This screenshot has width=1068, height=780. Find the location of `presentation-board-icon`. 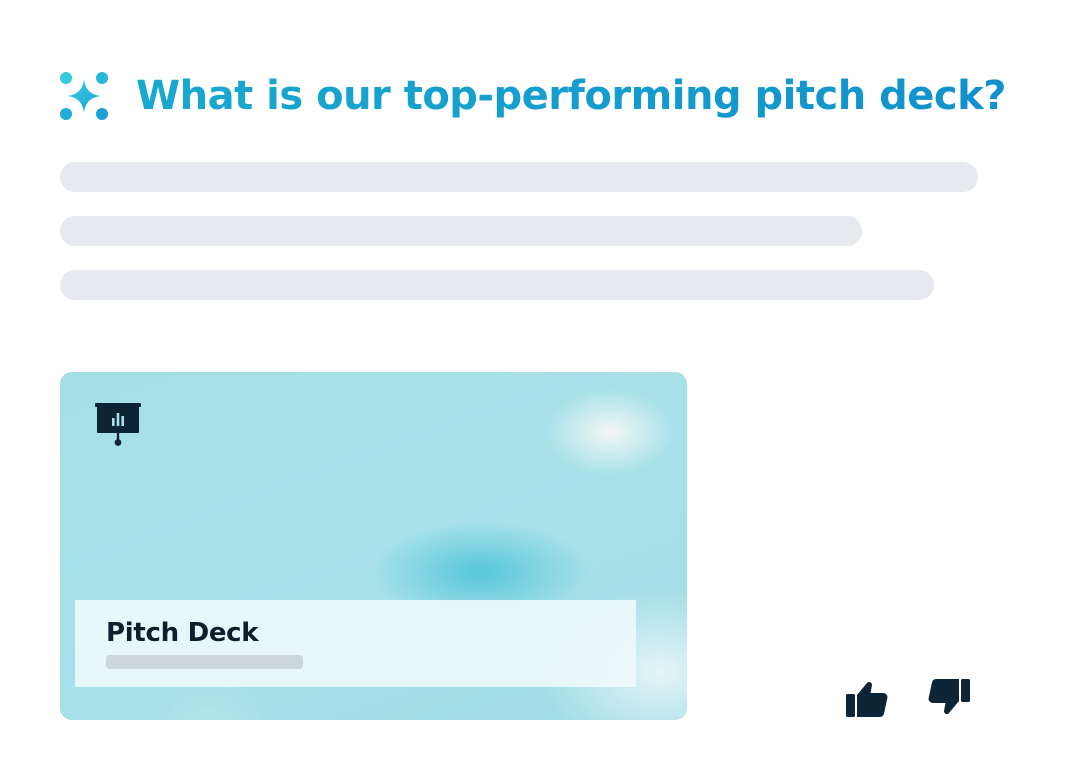

presentation-board-icon is located at coordinates (118, 424).